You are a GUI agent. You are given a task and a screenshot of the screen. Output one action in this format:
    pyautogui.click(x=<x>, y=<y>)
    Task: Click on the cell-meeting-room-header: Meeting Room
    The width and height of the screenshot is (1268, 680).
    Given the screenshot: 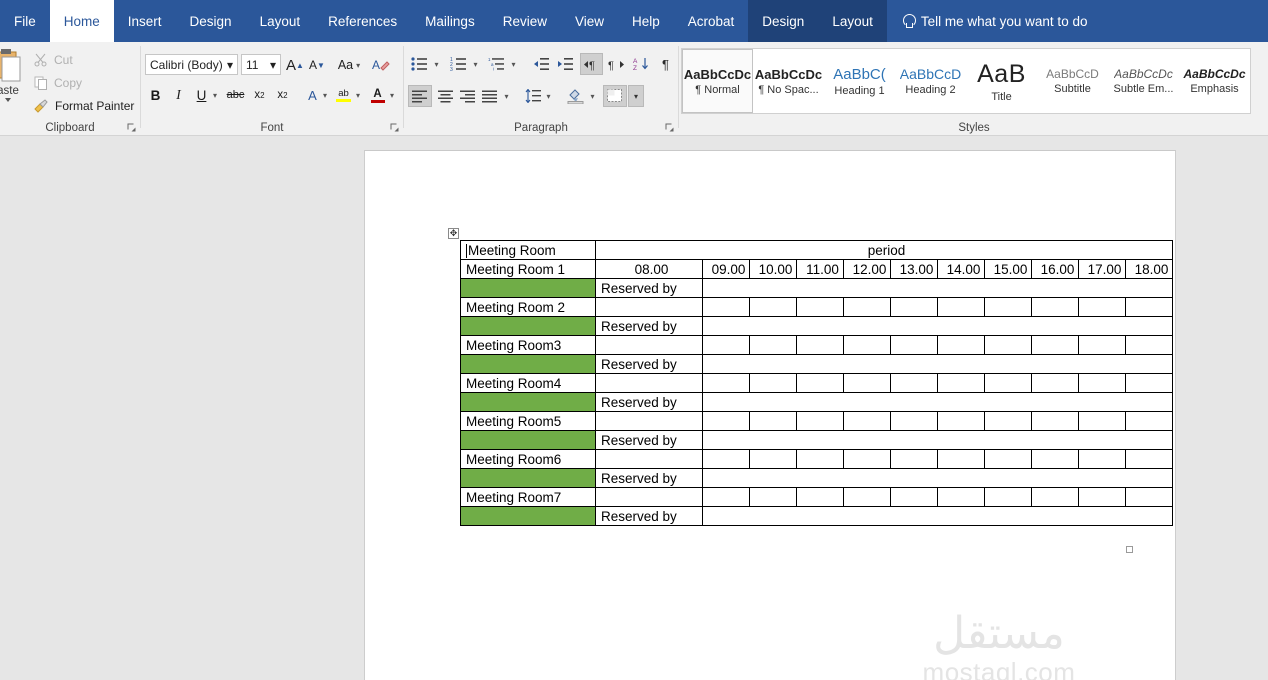 What is the action you would take?
    pyautogui.click(x=528, y=250)
    